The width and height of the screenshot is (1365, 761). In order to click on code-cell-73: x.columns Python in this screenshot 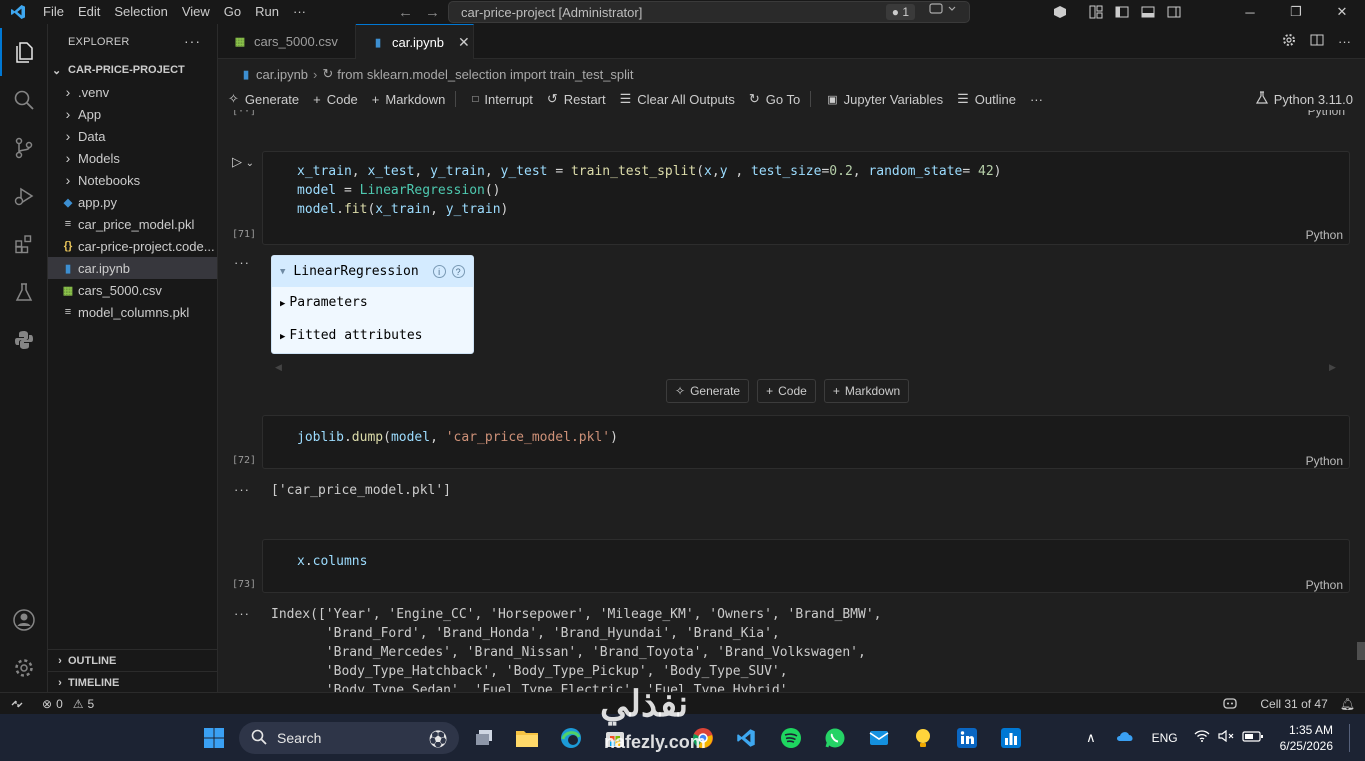, I will do `click(806, 566)`.